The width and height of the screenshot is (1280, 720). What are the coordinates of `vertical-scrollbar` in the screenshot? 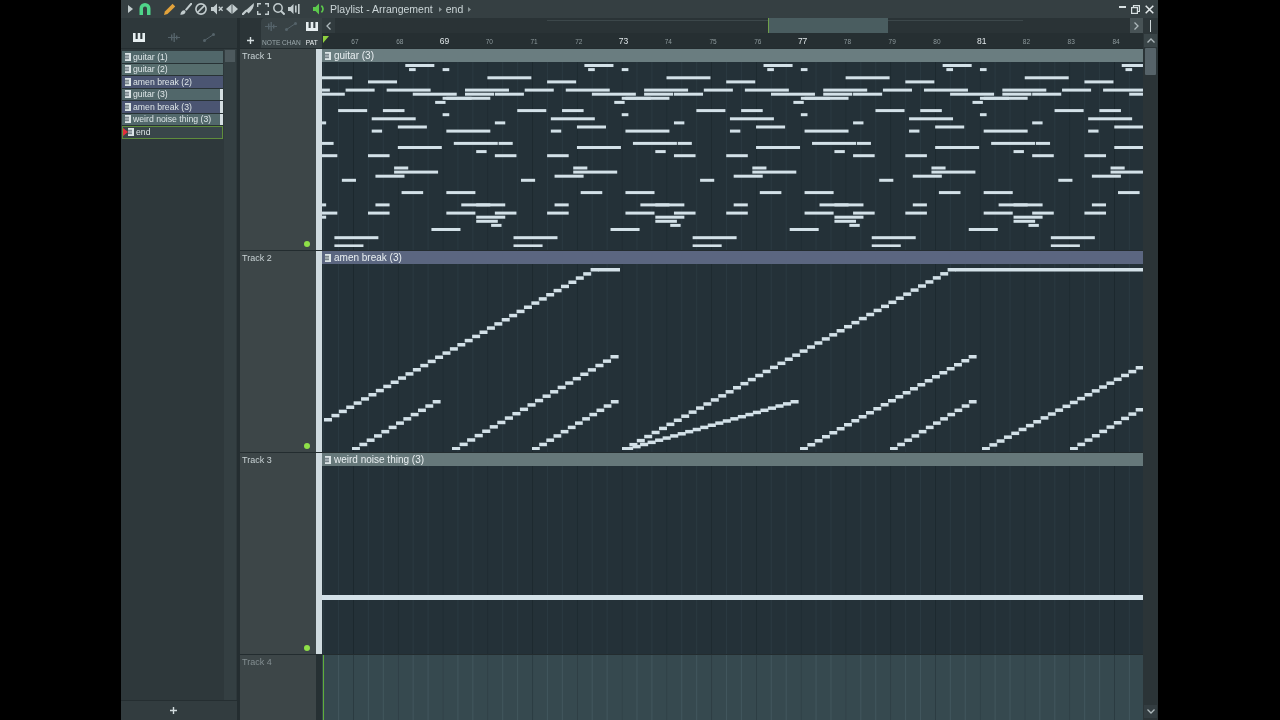 It's located at (1150, 384).